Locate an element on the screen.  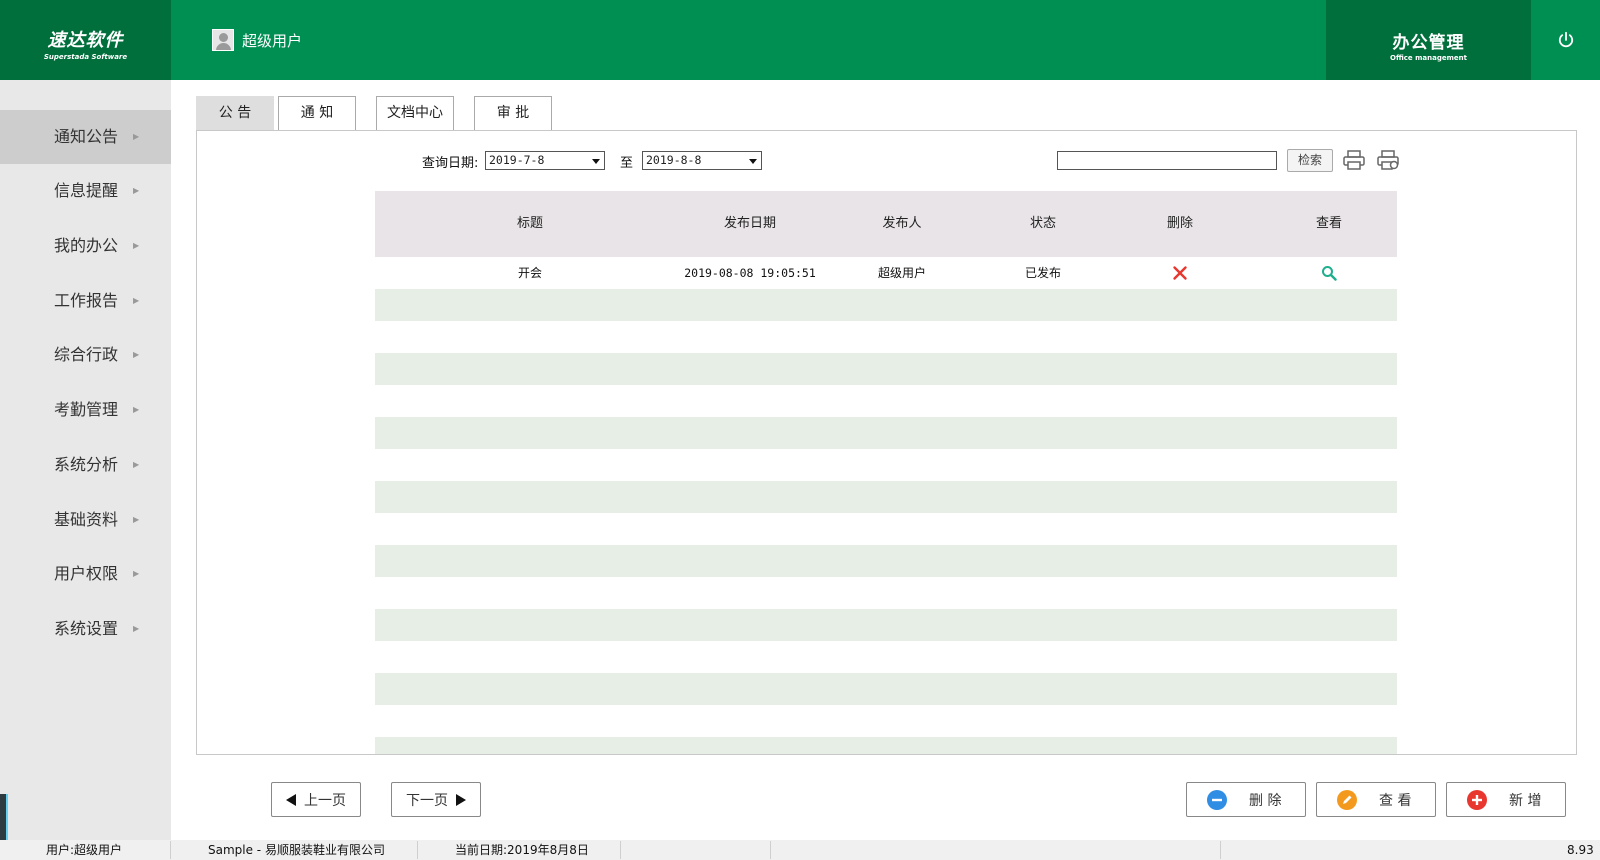
cell-status: 已发布 is located at coordinates (1043, 273).